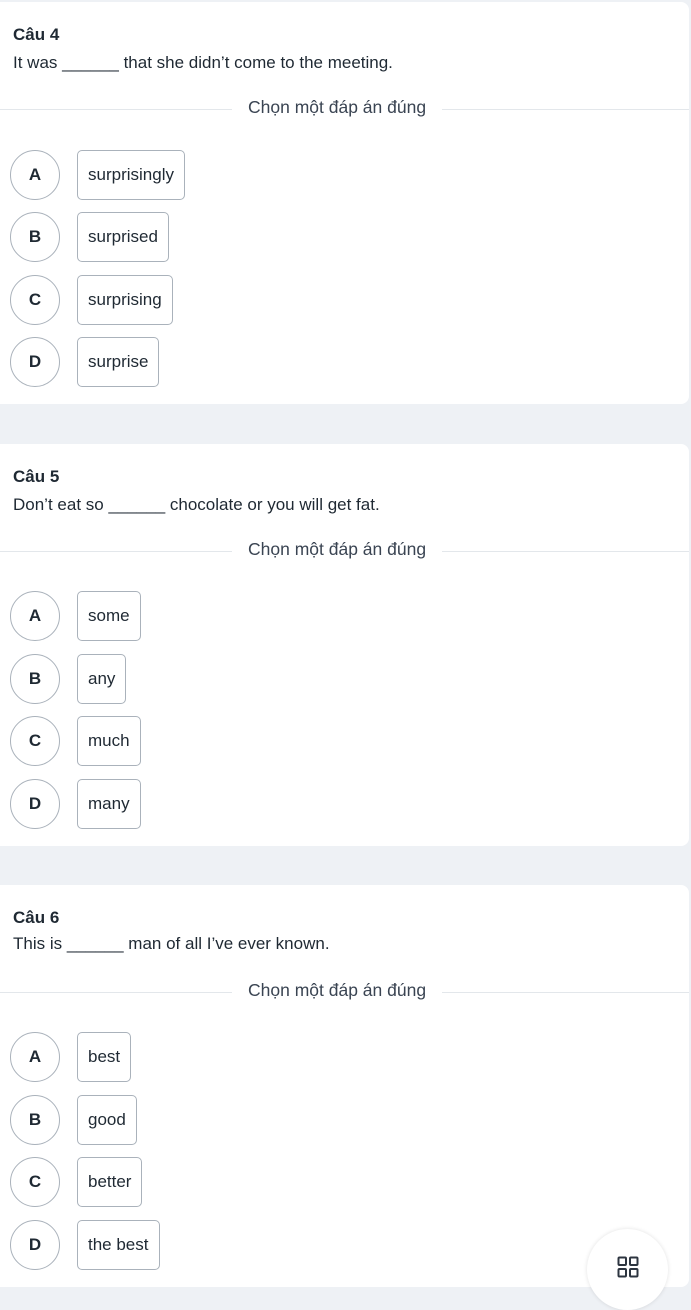  I want to click on option-text: many, so click(109, 804).